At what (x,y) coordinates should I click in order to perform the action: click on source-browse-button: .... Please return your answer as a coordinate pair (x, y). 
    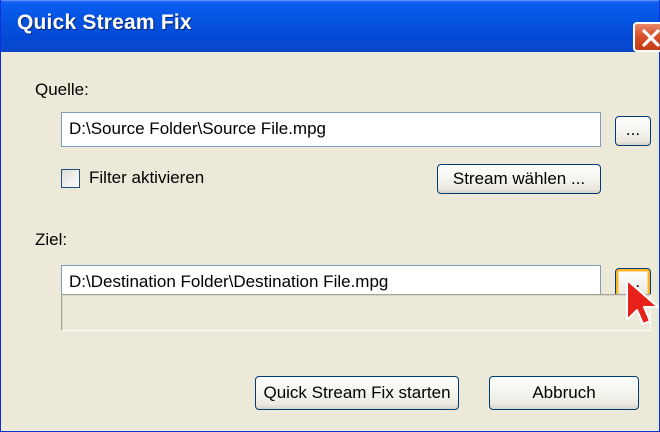
    Looking at the image, I should click on (633, 131).